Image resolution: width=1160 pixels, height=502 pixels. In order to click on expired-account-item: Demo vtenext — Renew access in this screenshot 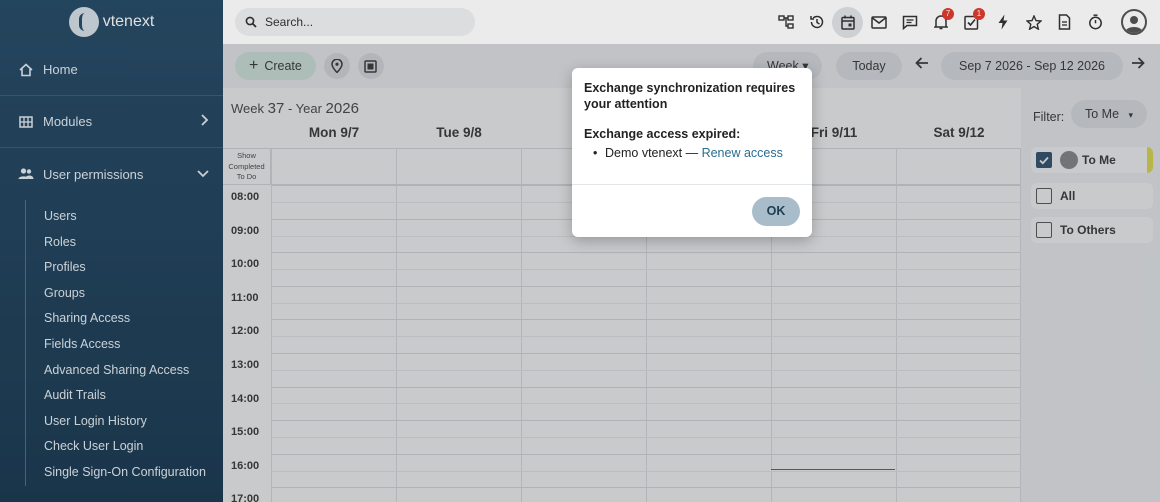, I will do `click(692, 153)`.